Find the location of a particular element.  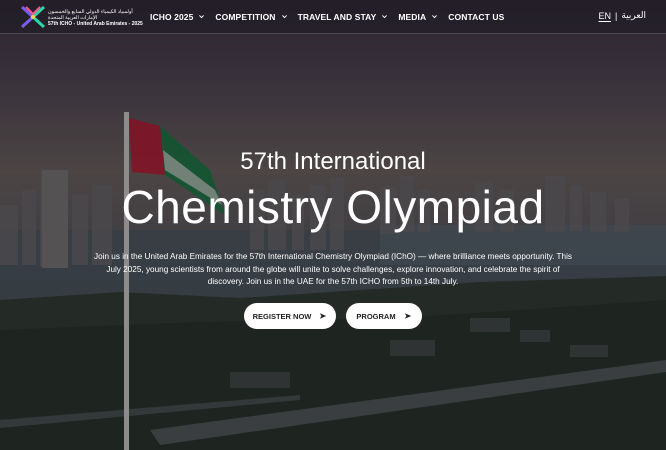

hero-subtitle: 57th International is located at coordinates (333, 161).